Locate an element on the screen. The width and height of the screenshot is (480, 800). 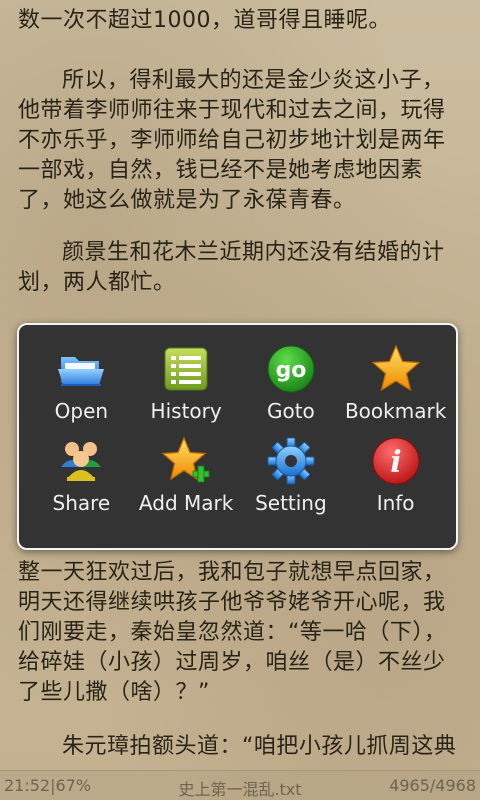
menu-label-open: Open is located at coordinates (81, 411).